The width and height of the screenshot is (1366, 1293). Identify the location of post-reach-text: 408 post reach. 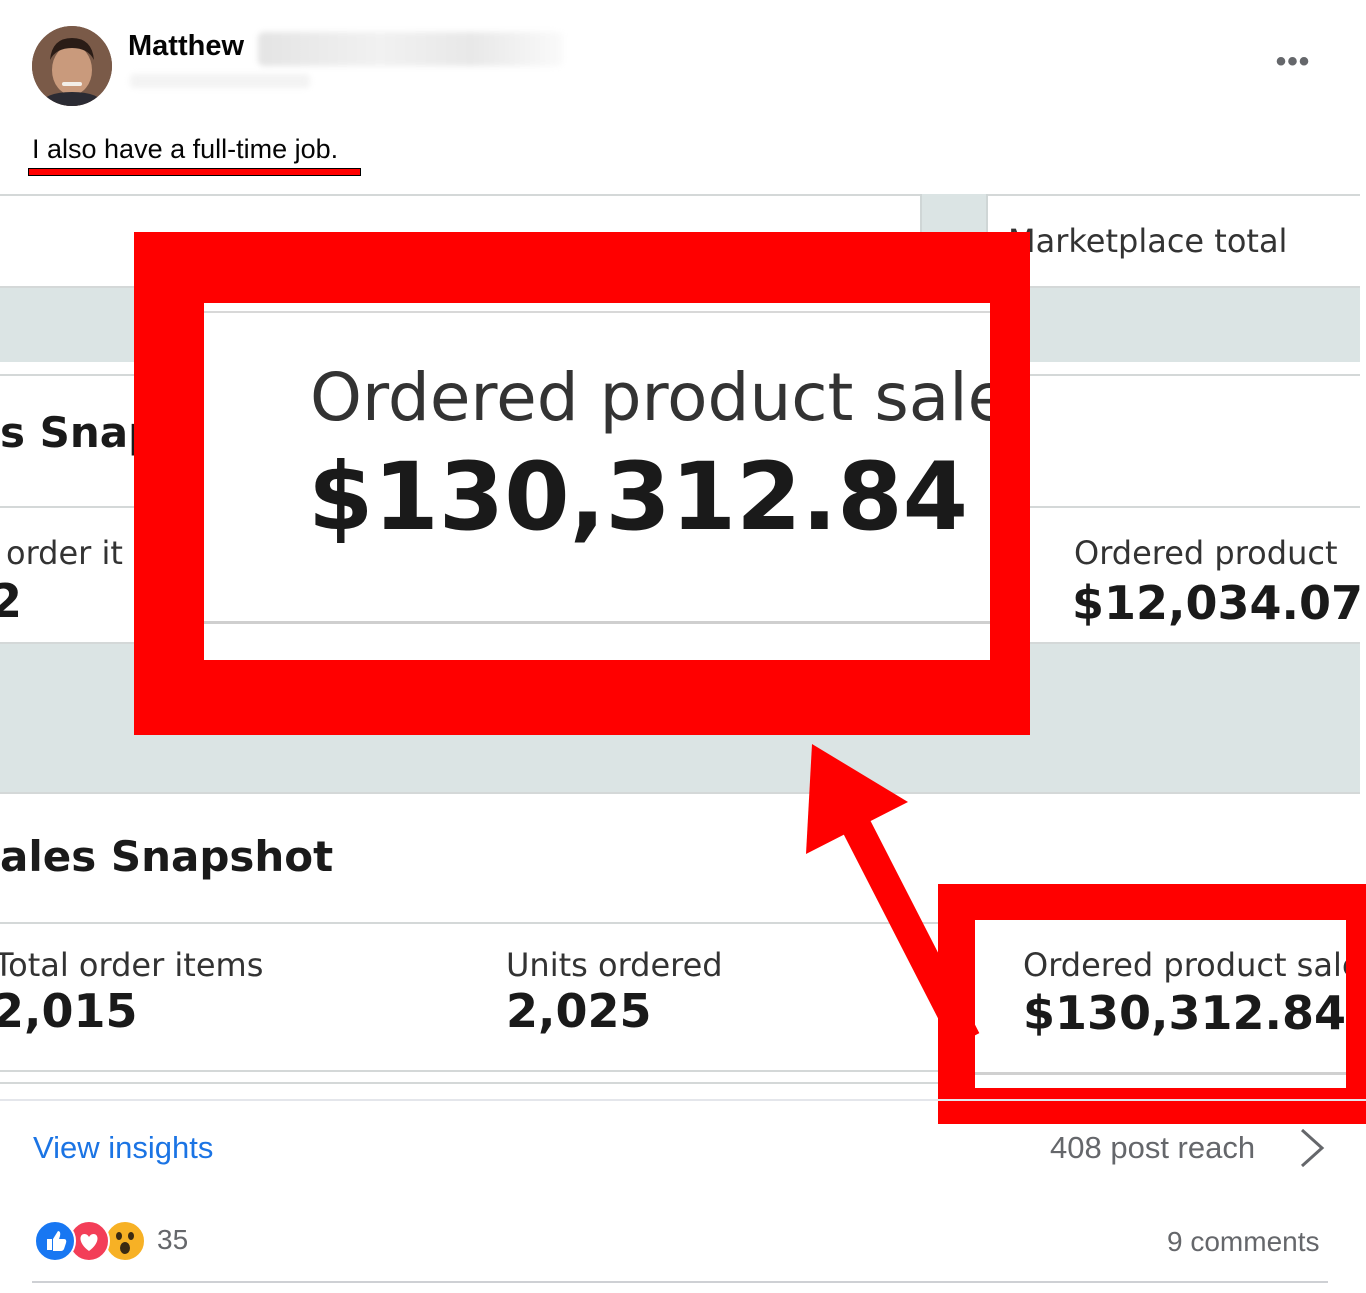
(1152, 1148).